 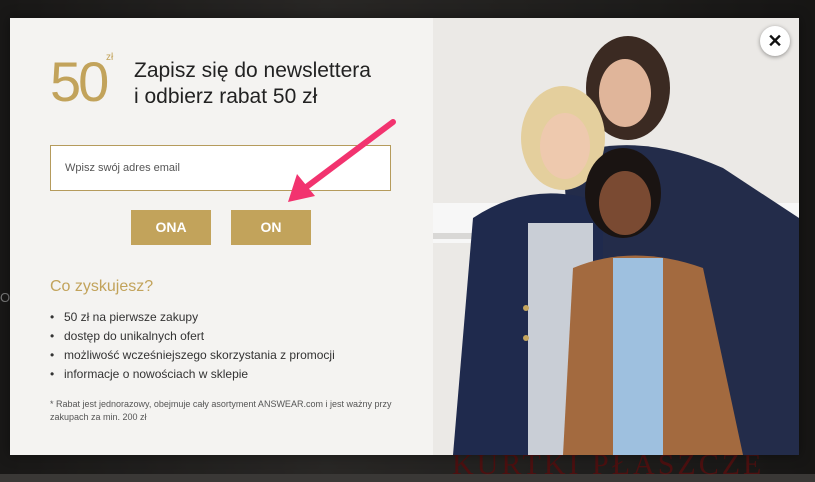 What do you see at coordinates (79, 81) in the screenshot?
I see `discount-amount: 50` at bounding box center [79, 81].